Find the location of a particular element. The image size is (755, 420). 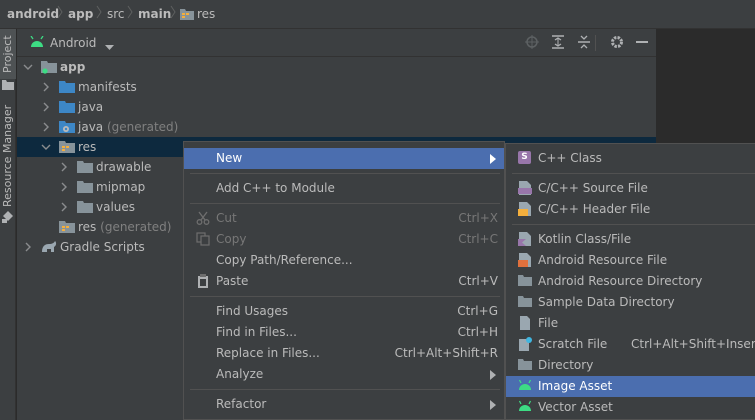

gradle-icon is located at coordinates (49, 247).